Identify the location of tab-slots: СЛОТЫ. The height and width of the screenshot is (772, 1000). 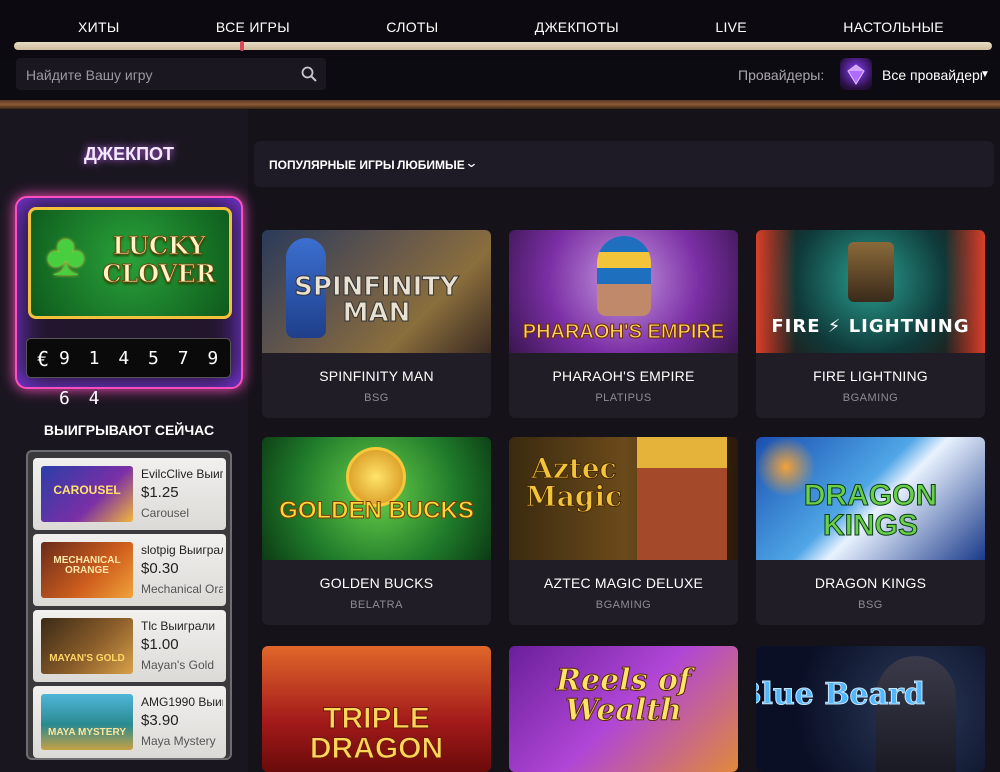
(412, 27).